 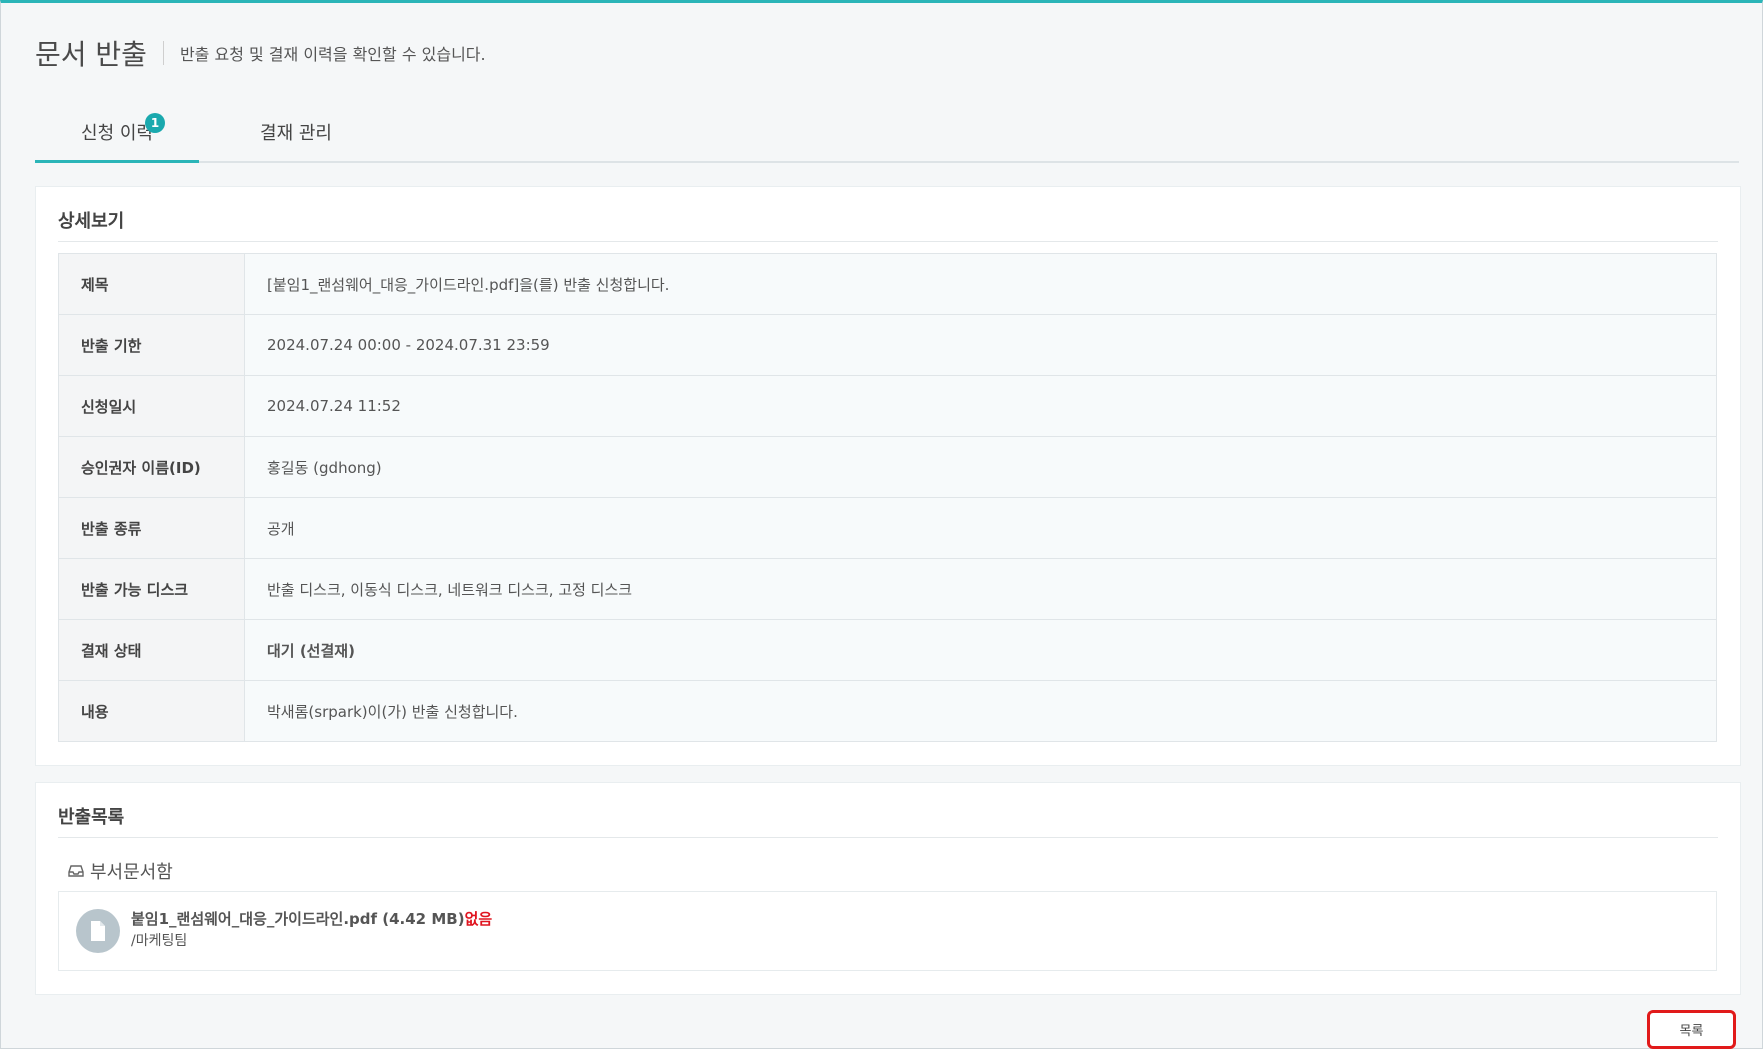 I want to click on file-missing-status: 없음, so click(x=478, y=919).